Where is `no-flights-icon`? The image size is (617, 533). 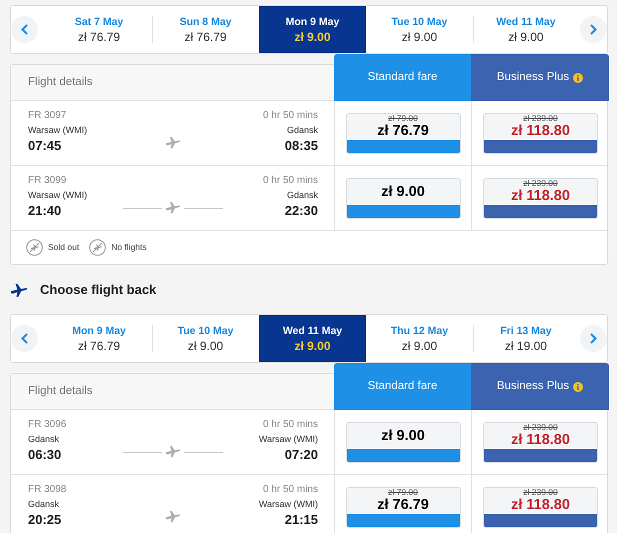
no-flights-icon is located at coordinates (97, 247).